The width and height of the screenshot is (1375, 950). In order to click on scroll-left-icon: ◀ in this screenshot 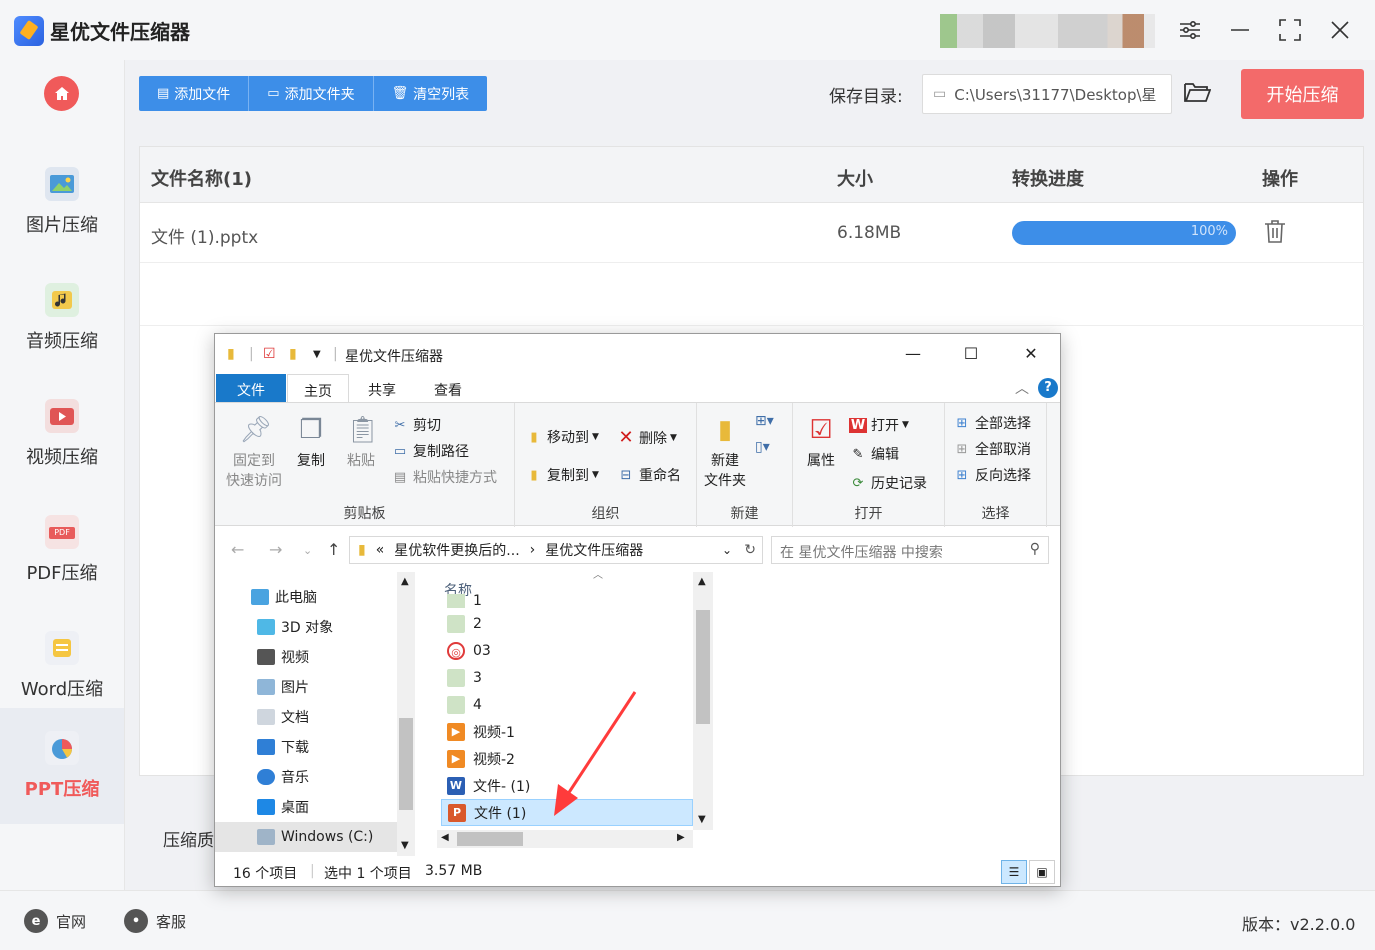, I will do `click(445, 837)`.